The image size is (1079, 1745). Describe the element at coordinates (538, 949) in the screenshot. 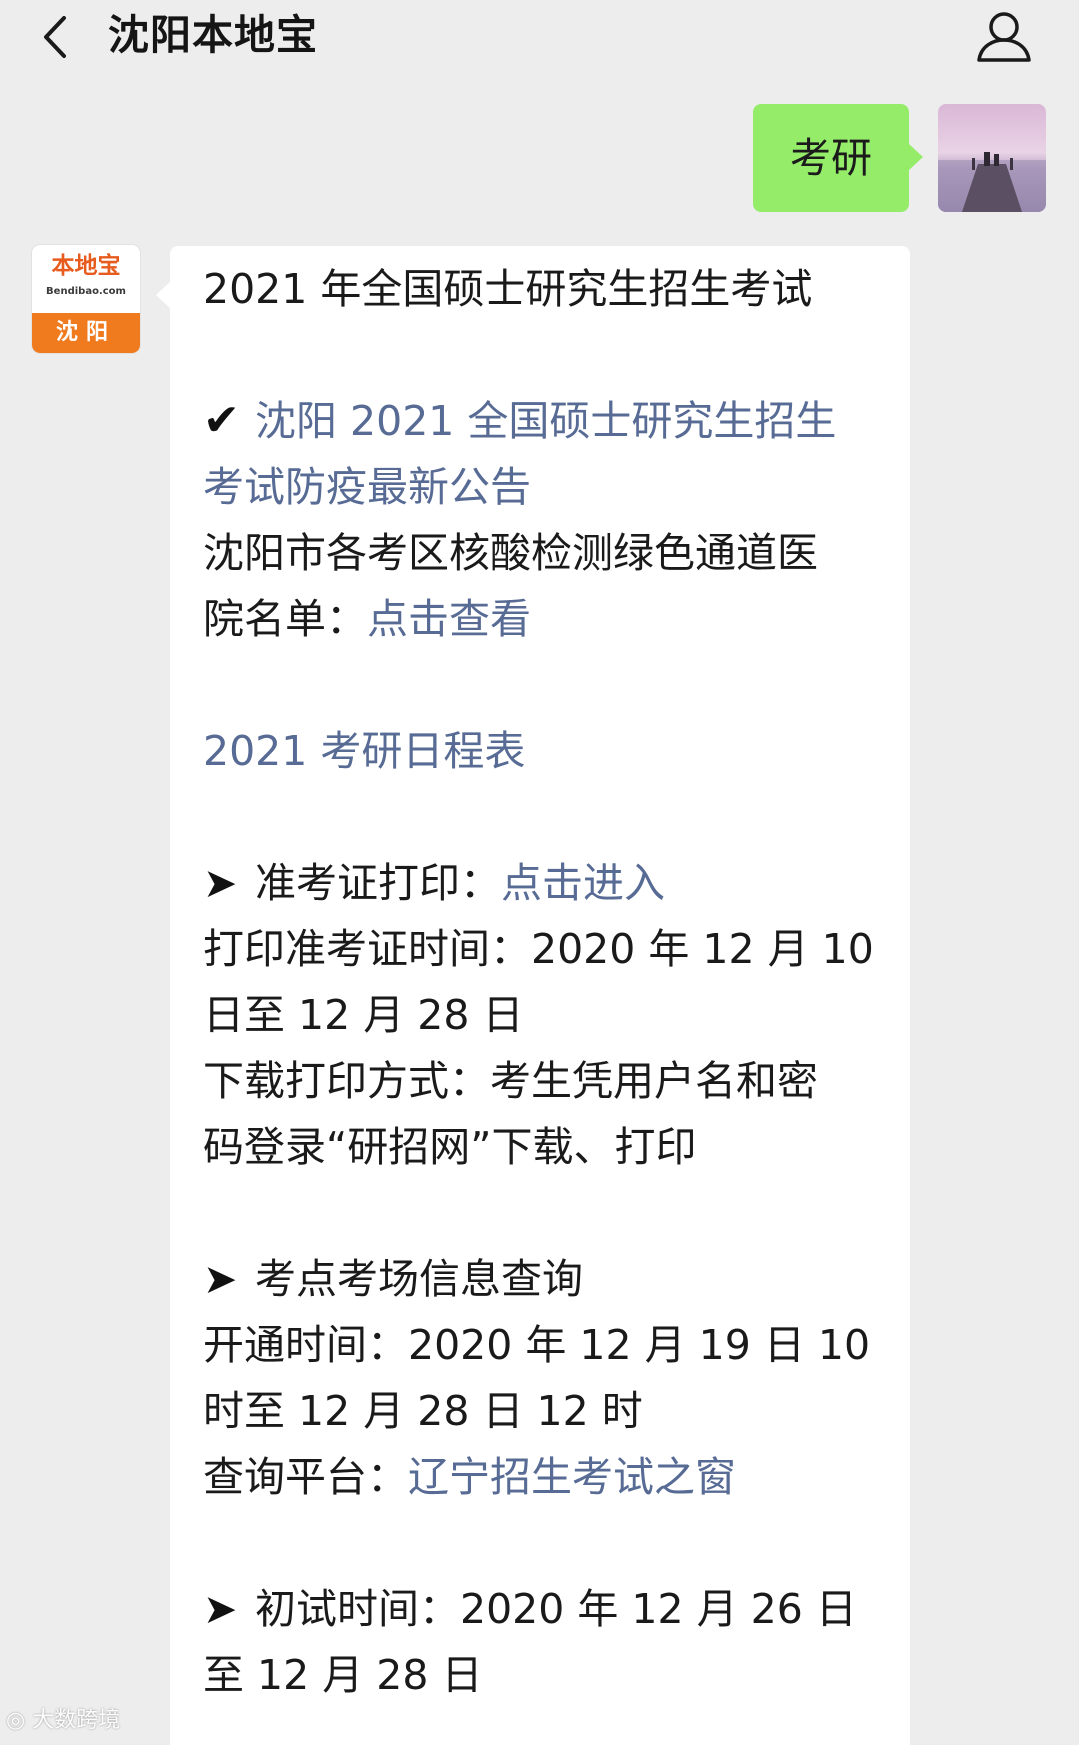

I see `admit-time-line-1: 打印准考证时间：2020 年 12 月 10` at that location.